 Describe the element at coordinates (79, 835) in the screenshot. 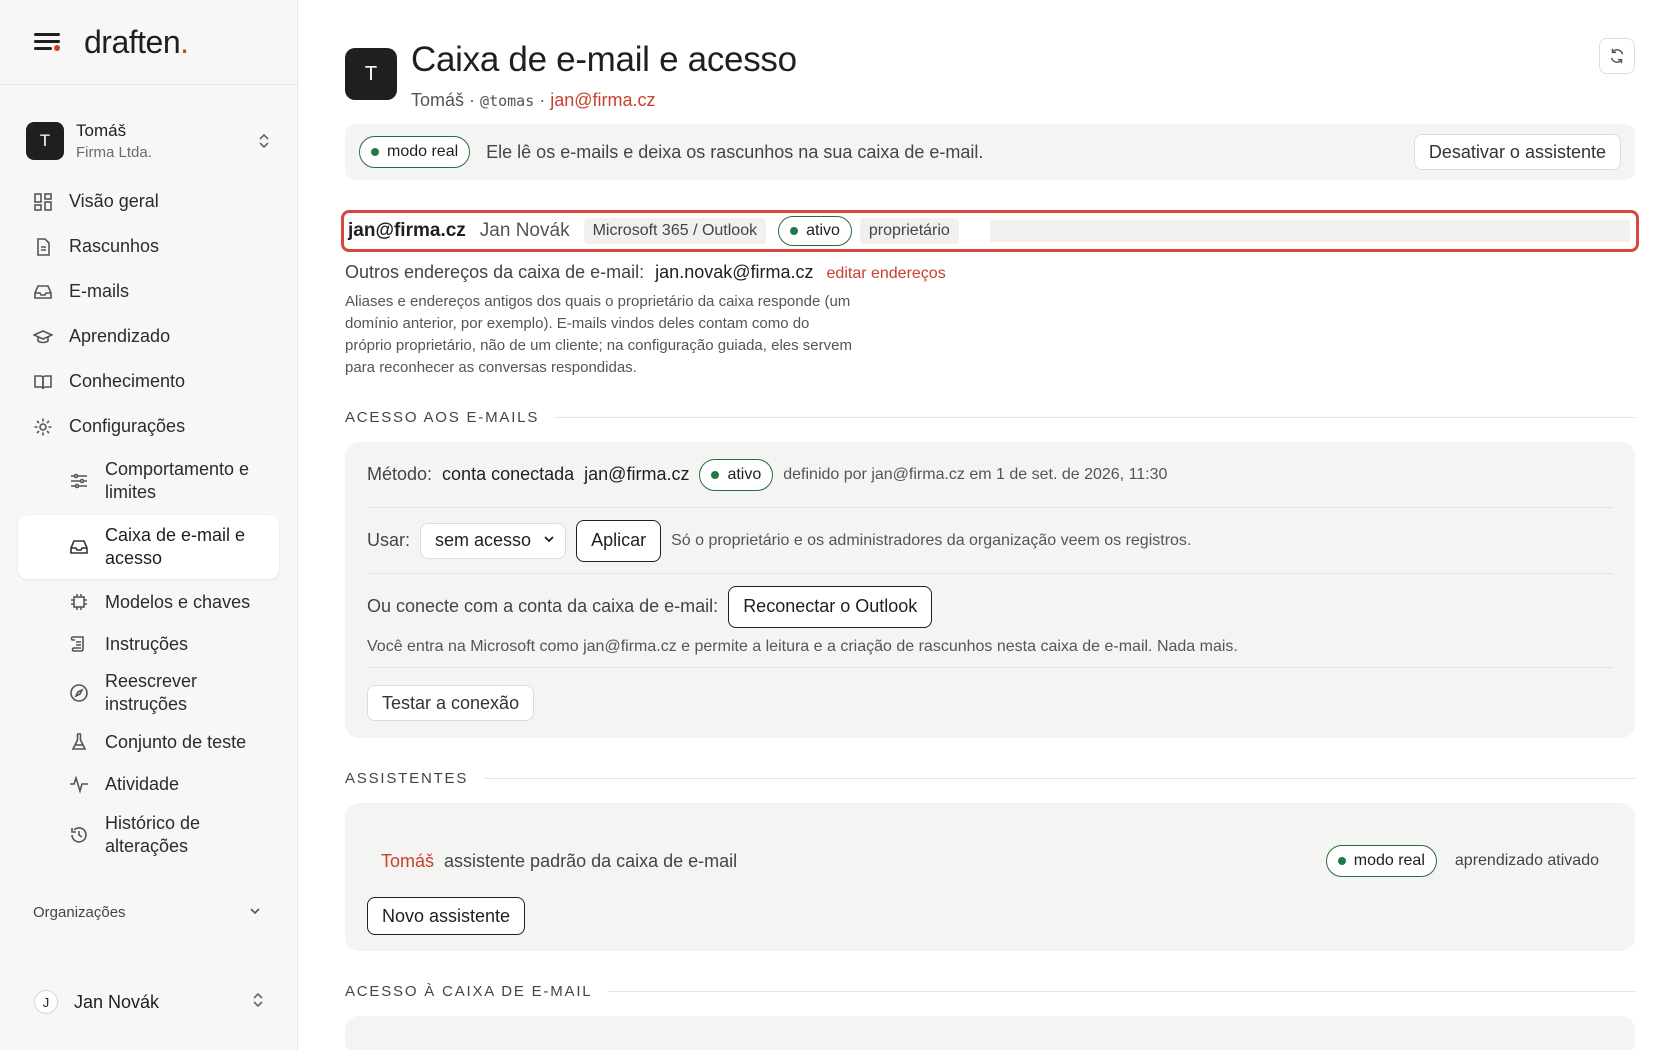

I see `history-icon` at that location.